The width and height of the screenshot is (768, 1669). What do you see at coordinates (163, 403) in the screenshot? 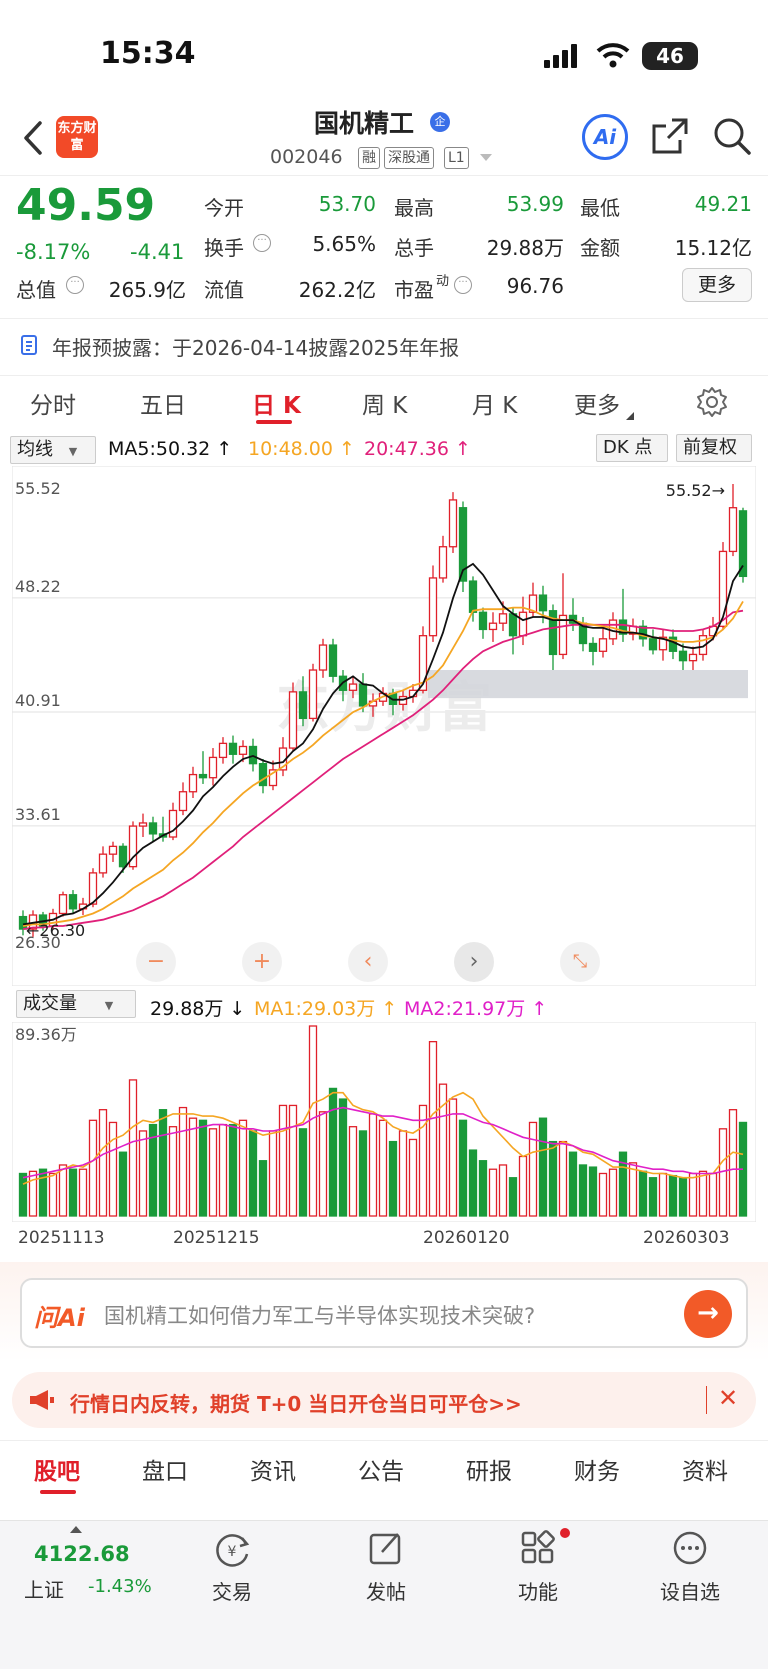
I see `tab-five-day: 五日` at bounding box center [163, 403].